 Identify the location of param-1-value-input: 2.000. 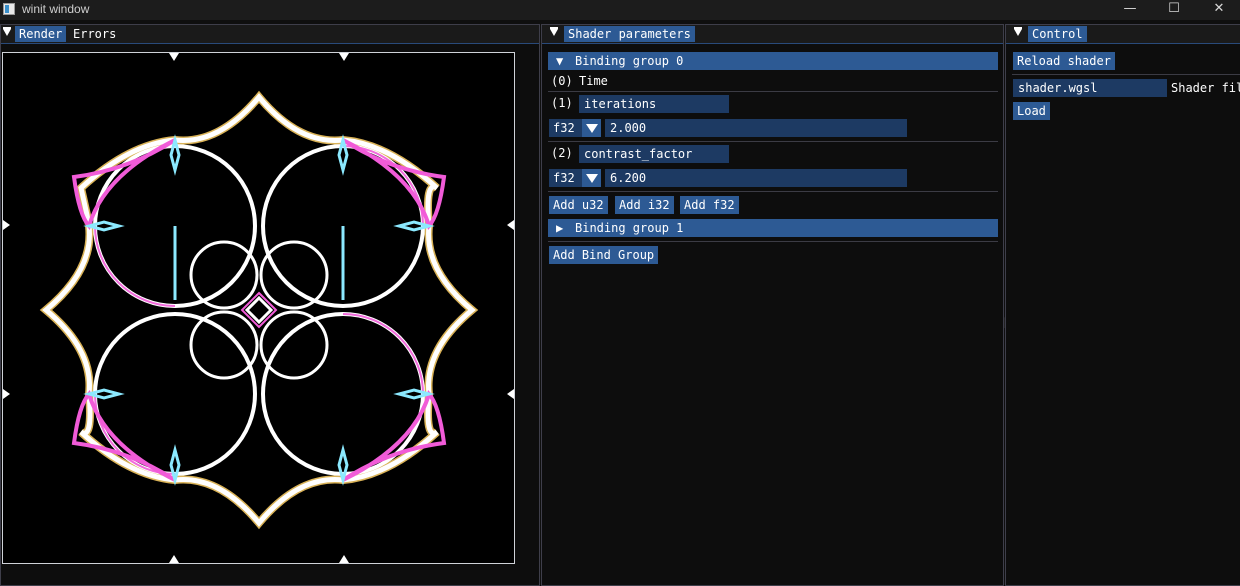
(756, 128).